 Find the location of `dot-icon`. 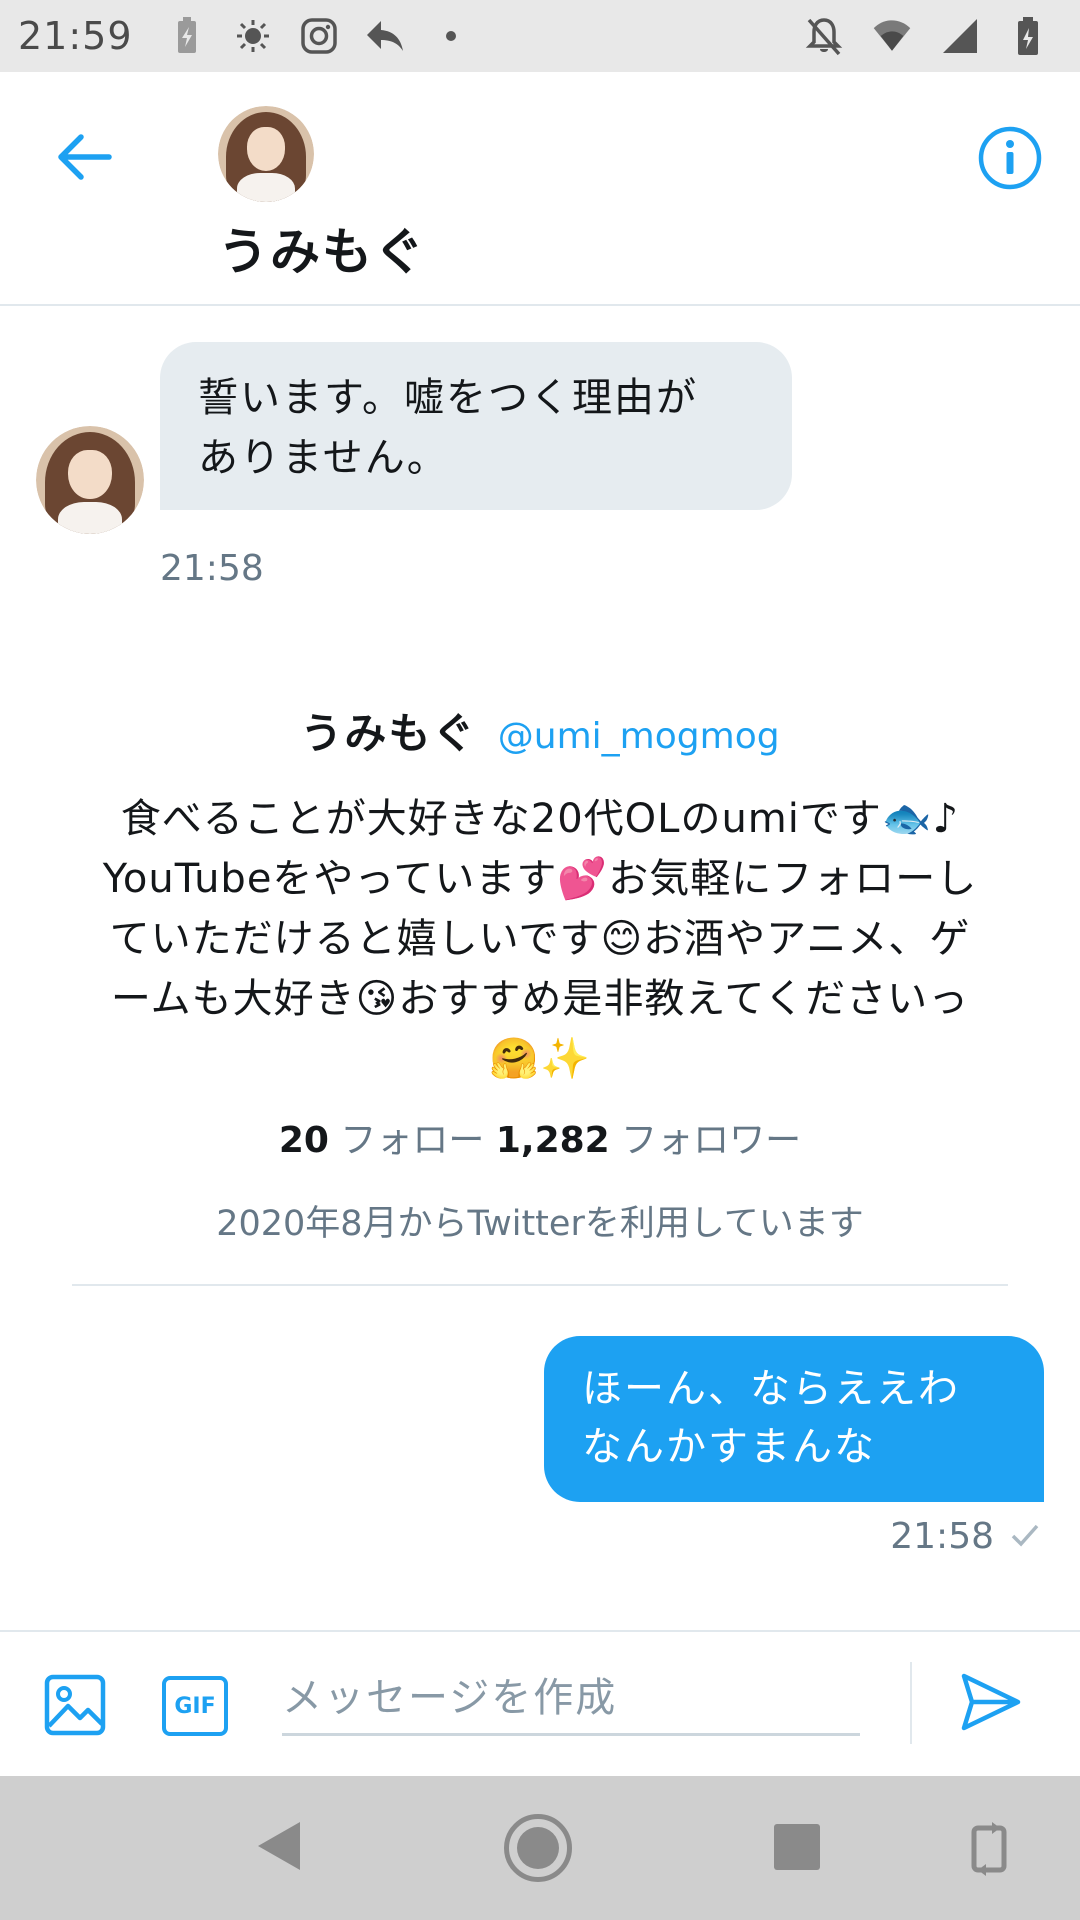

dot-icon is located at coordinates (451, 36).